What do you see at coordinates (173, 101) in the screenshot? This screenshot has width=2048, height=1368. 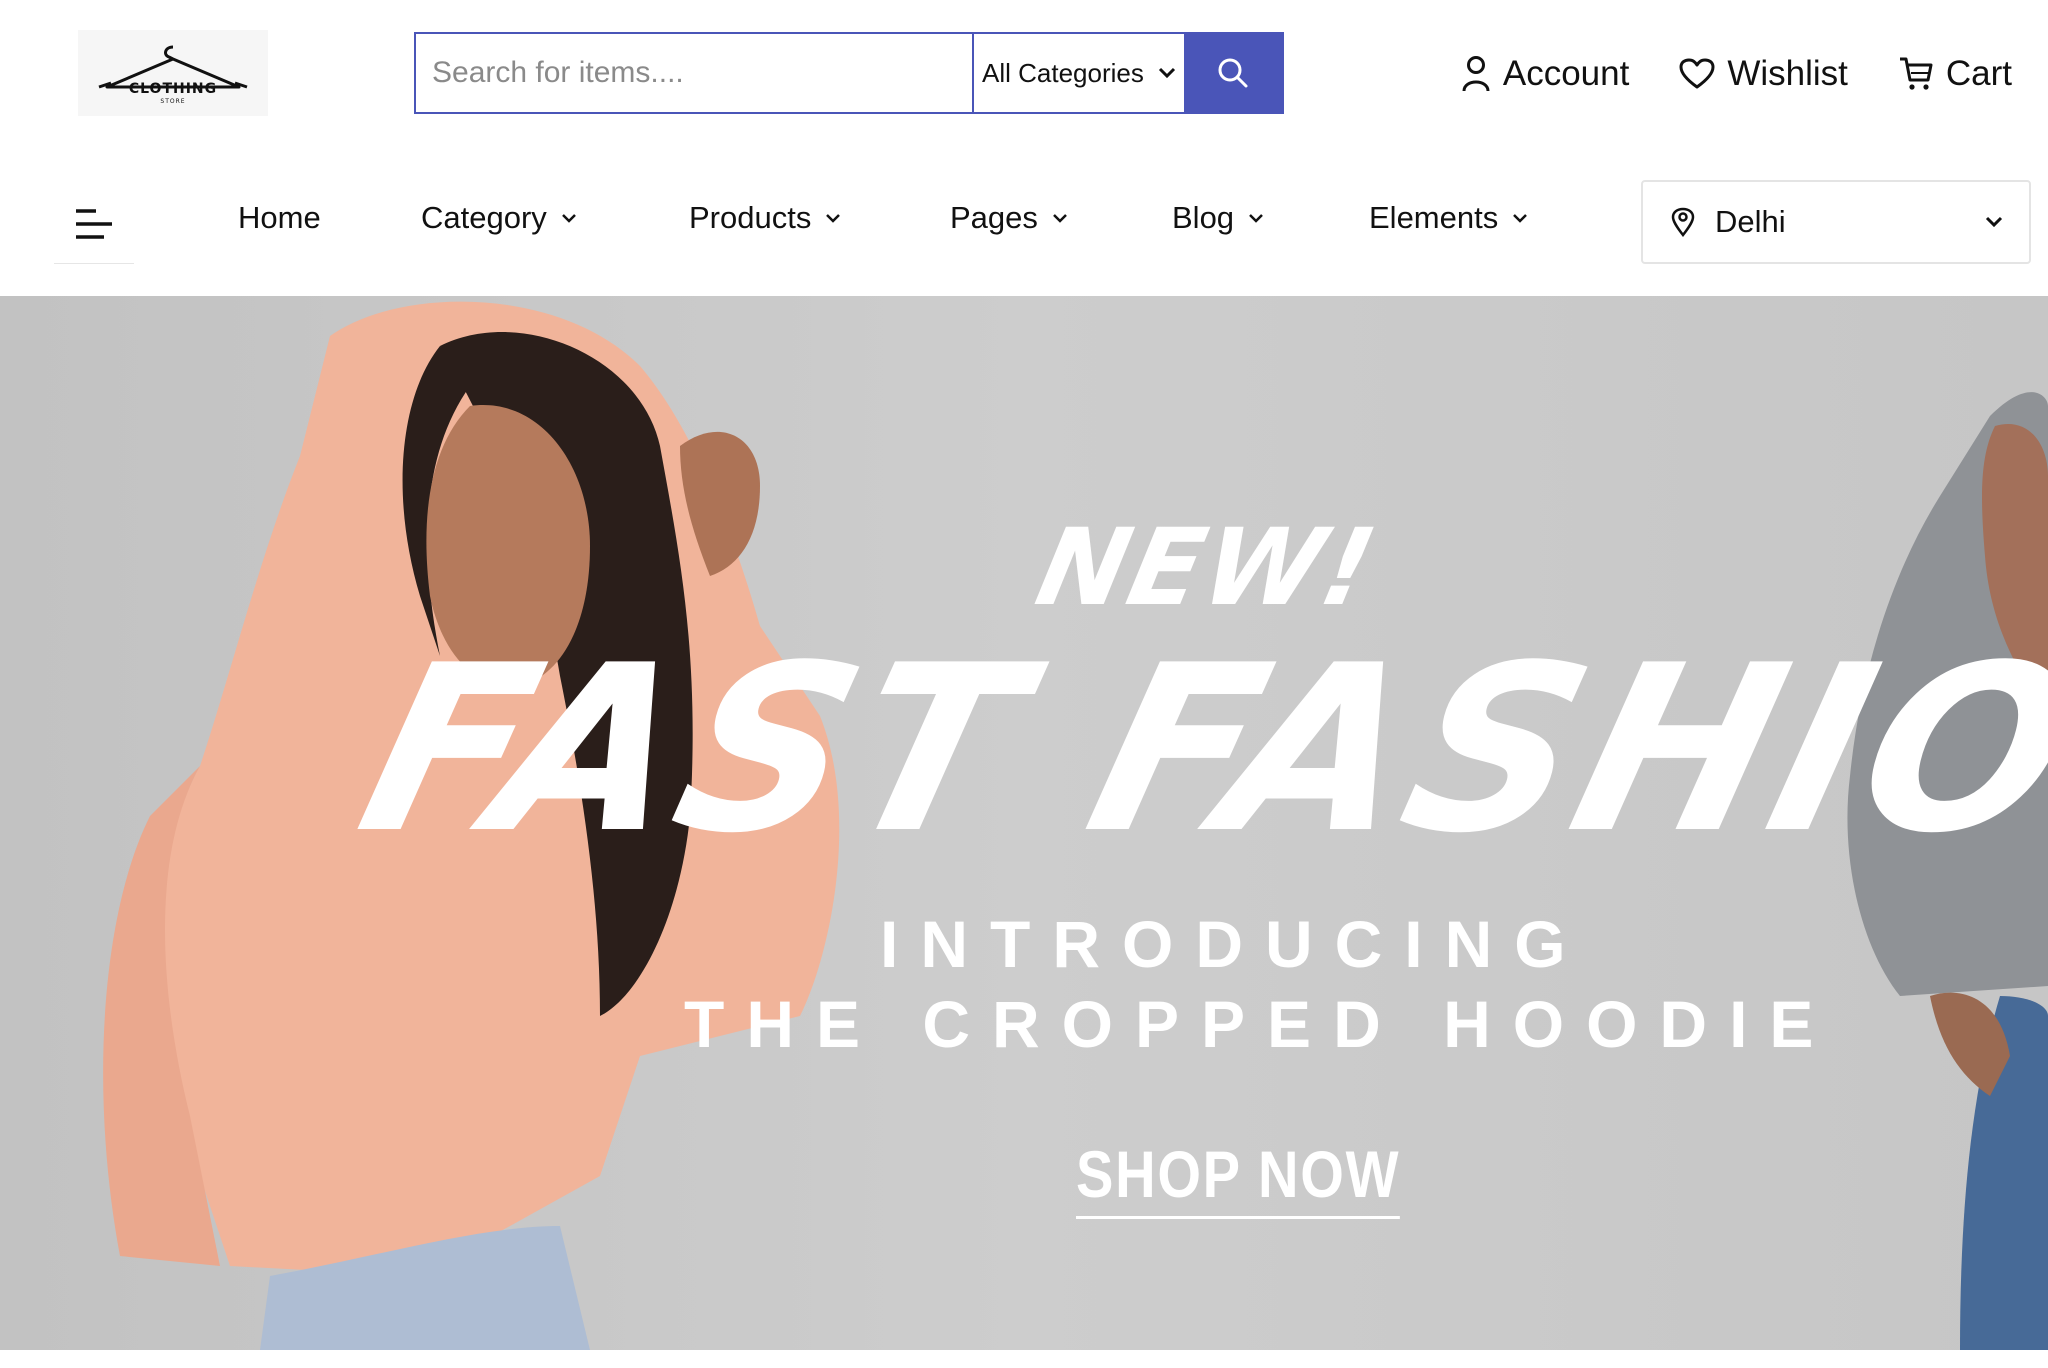 I see `logo-subtext: STORE` at bounding box center [173, 101].